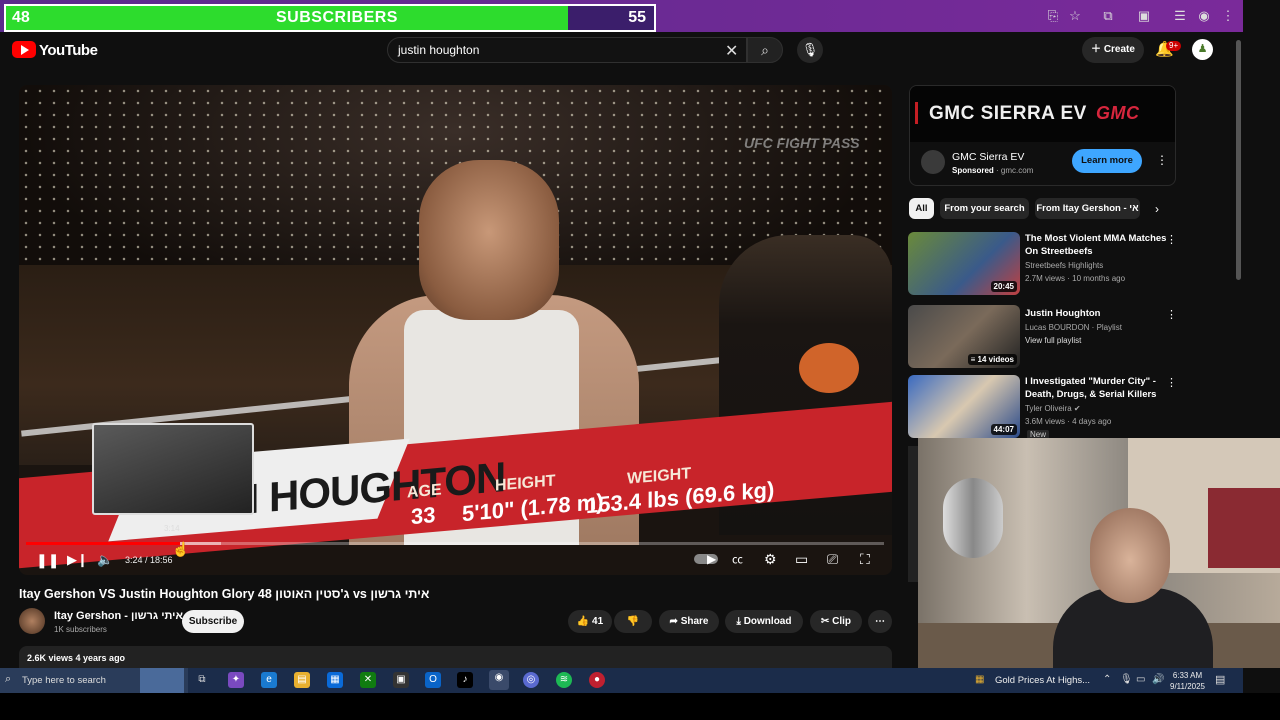 Image resolution: width=1280 pixels, height=720 pixels. I want to click on progress-played, so click(103, 543).